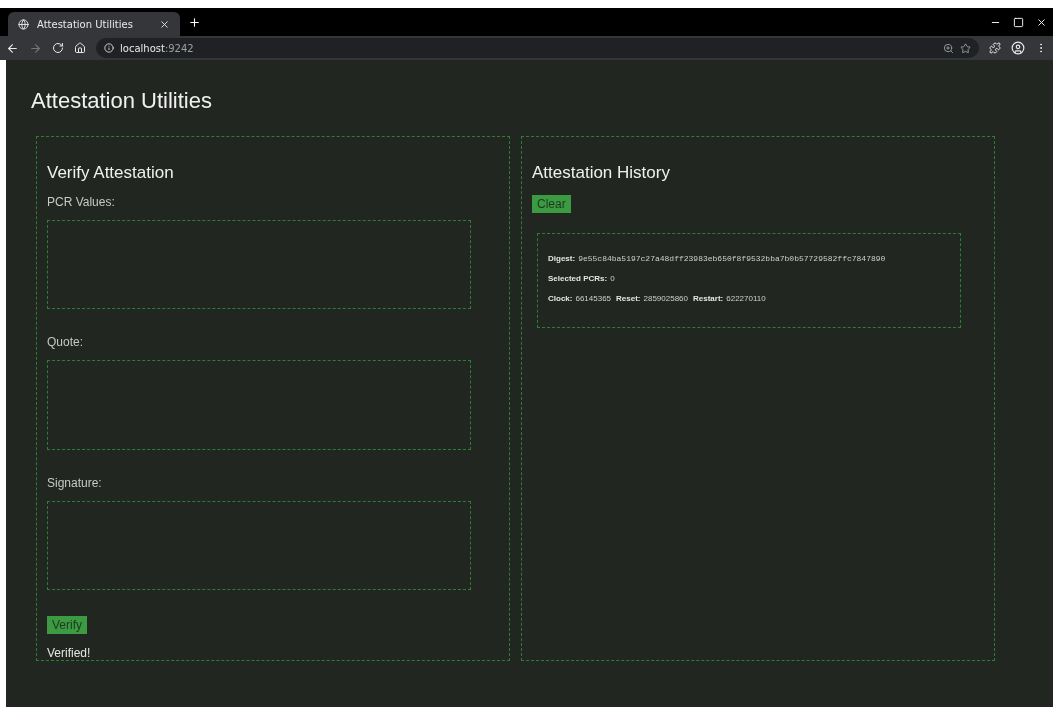  What do you see at coordinates (1018, 48) in the screenshot?
I see `avatar-icon` at bounding box center [1018, 48].